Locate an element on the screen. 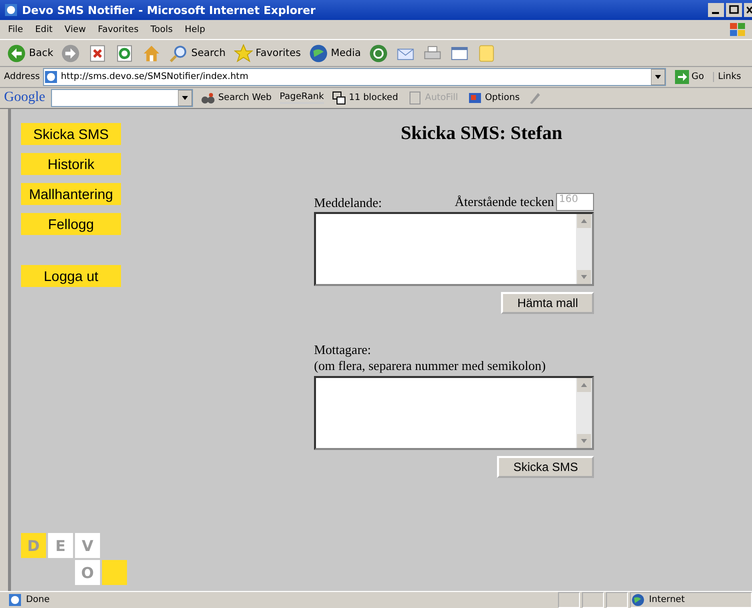  message-textarea is located at coordinates (454, 249).